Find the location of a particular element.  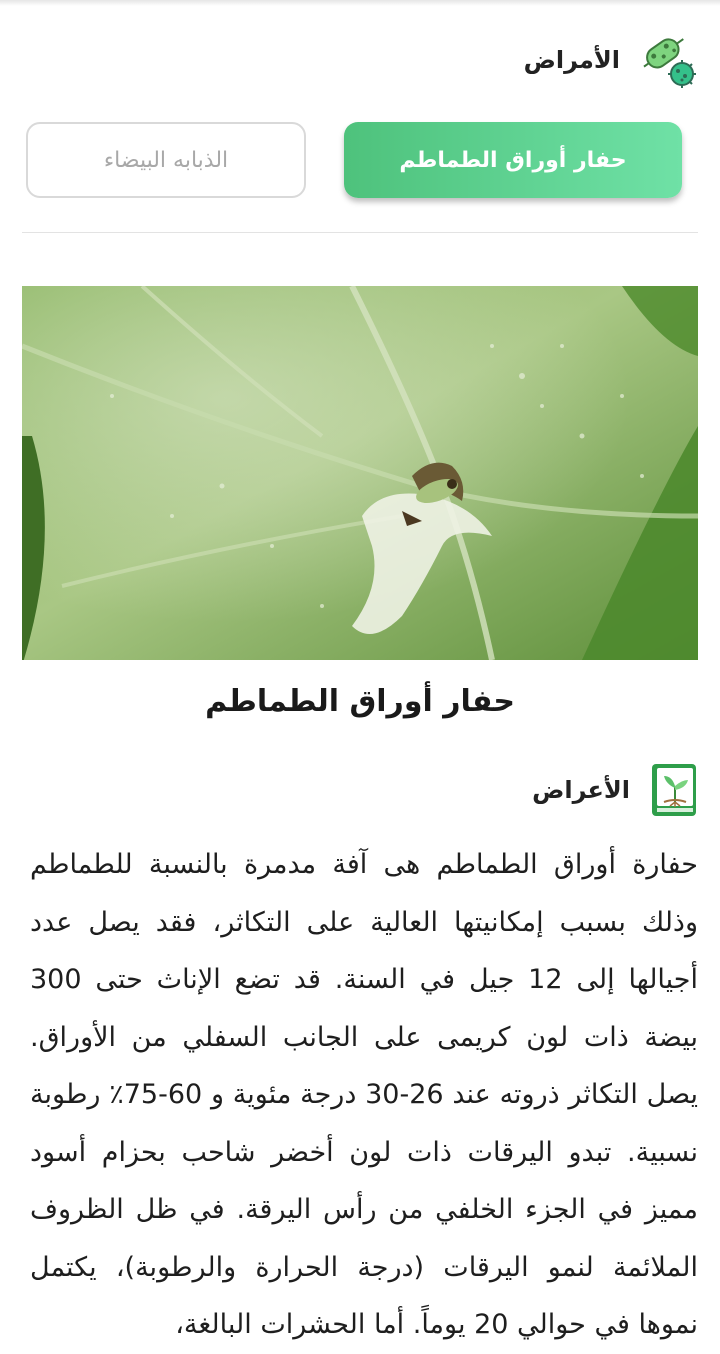

symptoms-header: الأعراض is located at coordinates (615, 790).